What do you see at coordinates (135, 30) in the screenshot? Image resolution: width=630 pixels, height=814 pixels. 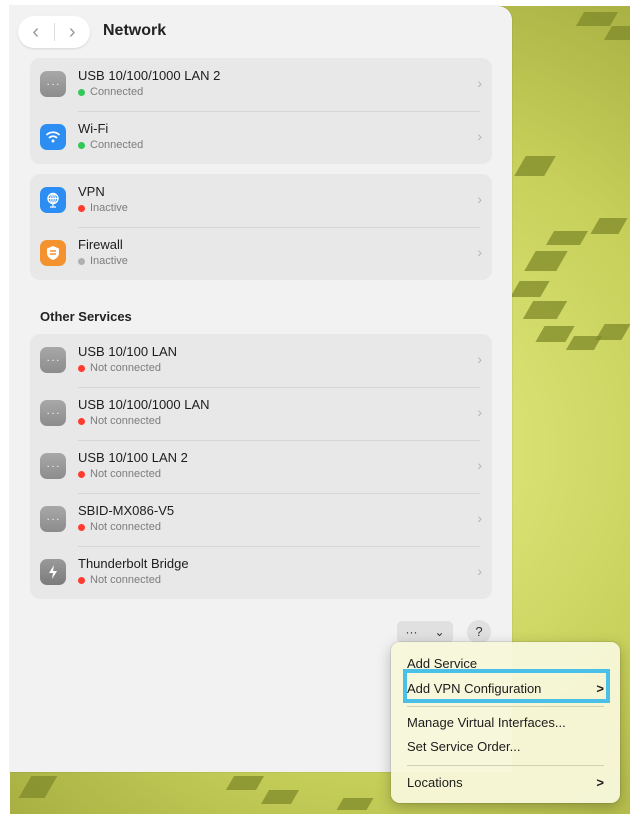 I see `page-title: Network` at bounding box center [135, 30].